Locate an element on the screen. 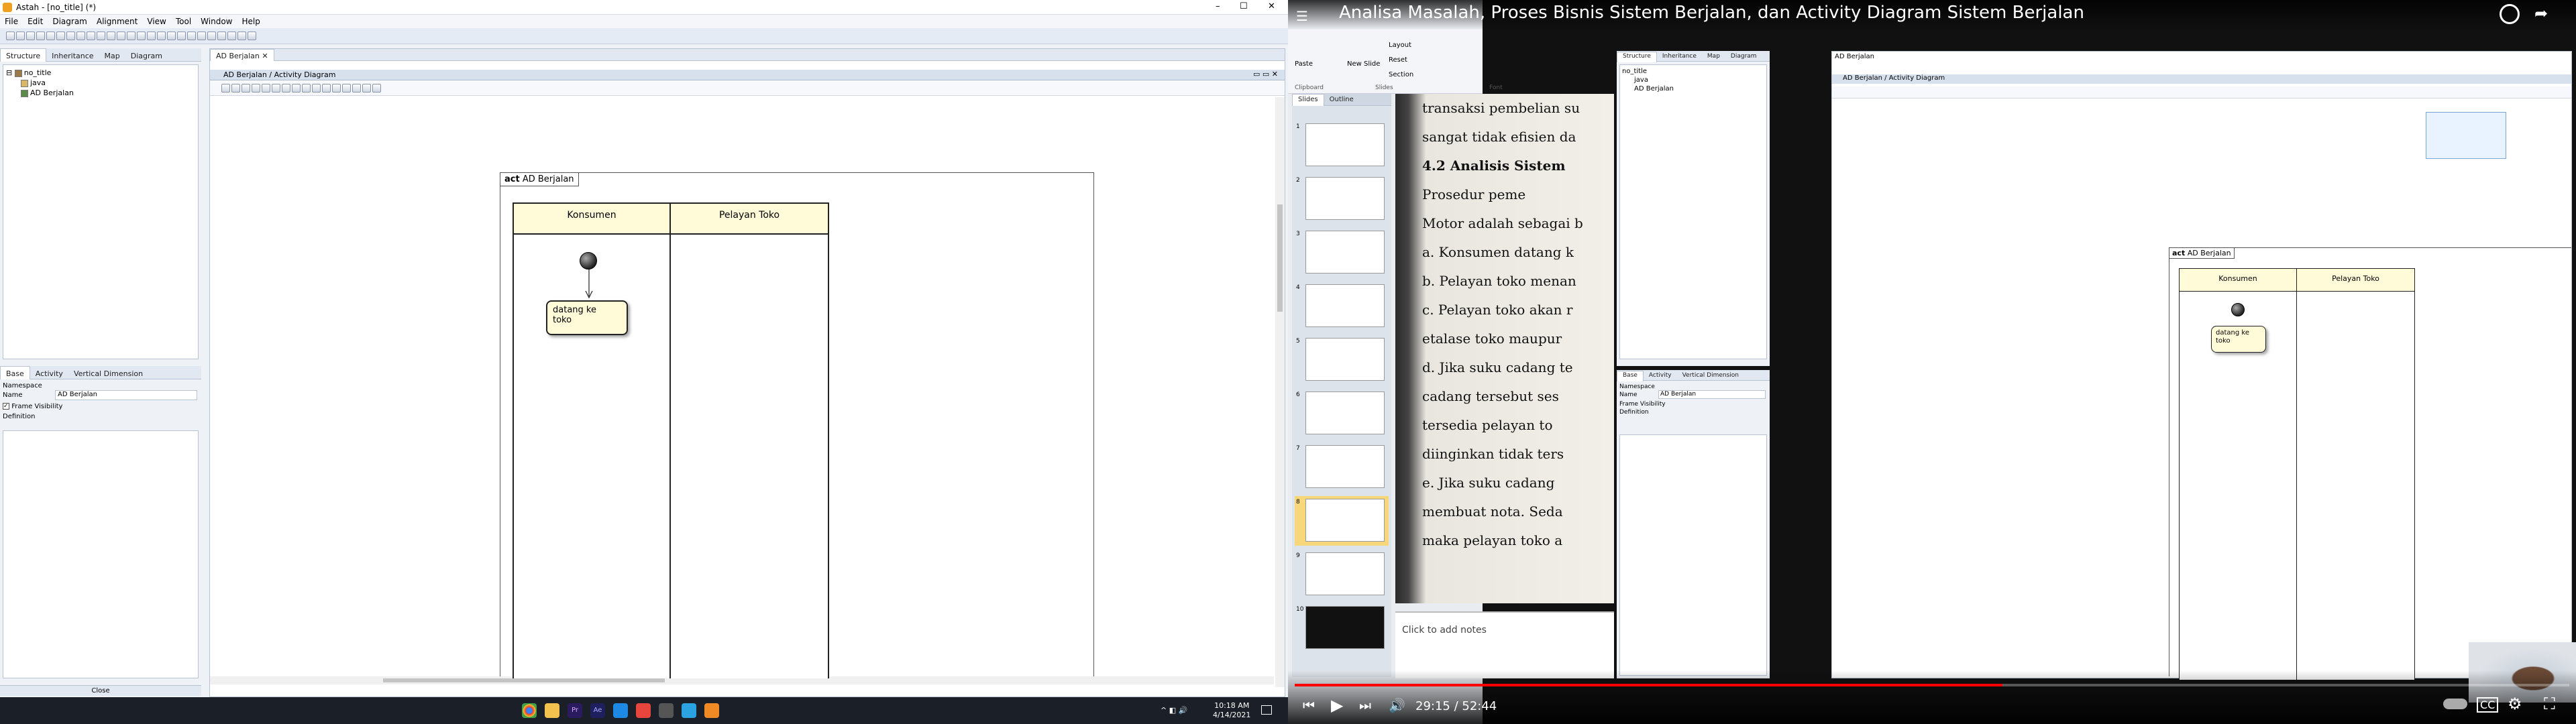  arrange-icon is located at coordinates (252, 35).